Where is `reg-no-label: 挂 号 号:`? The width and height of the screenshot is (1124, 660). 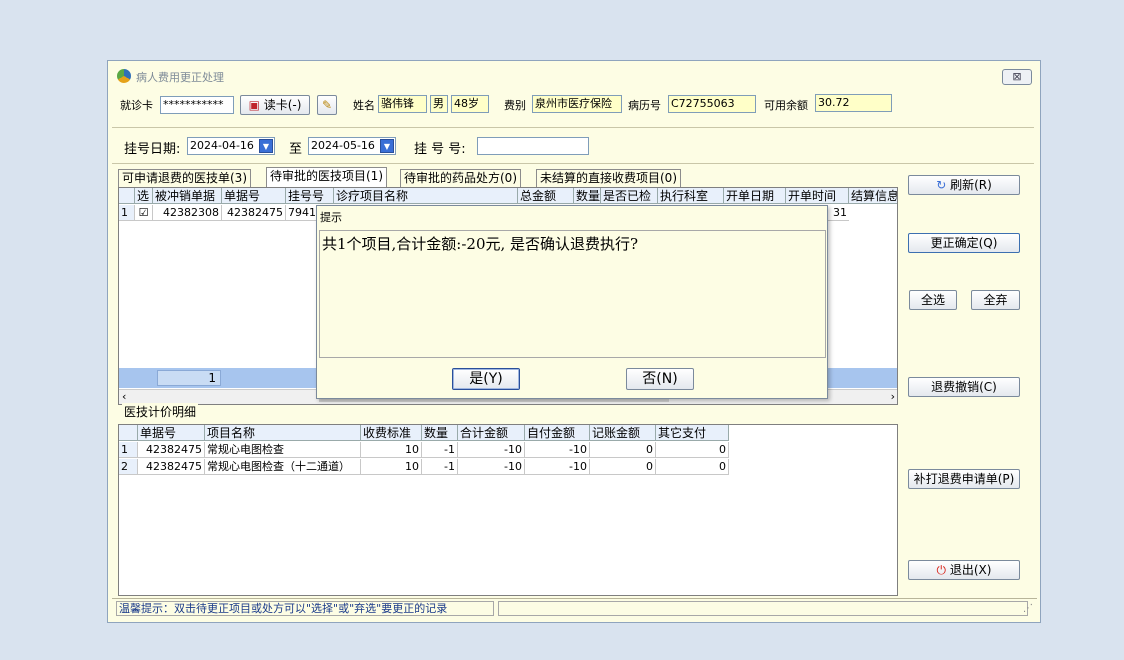 reg-no-label: 挂 号 号: is located at coordinates (440, 149).